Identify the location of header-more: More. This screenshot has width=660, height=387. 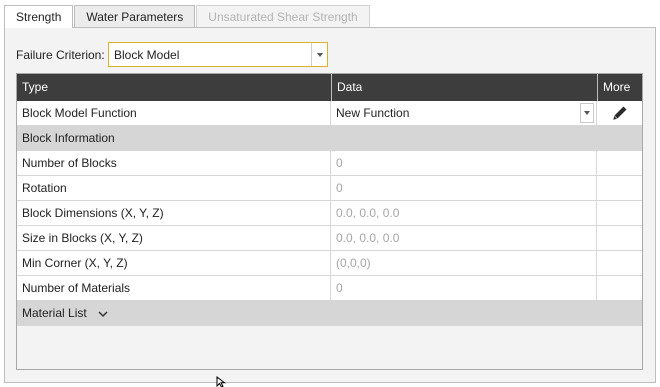
(617, 87).